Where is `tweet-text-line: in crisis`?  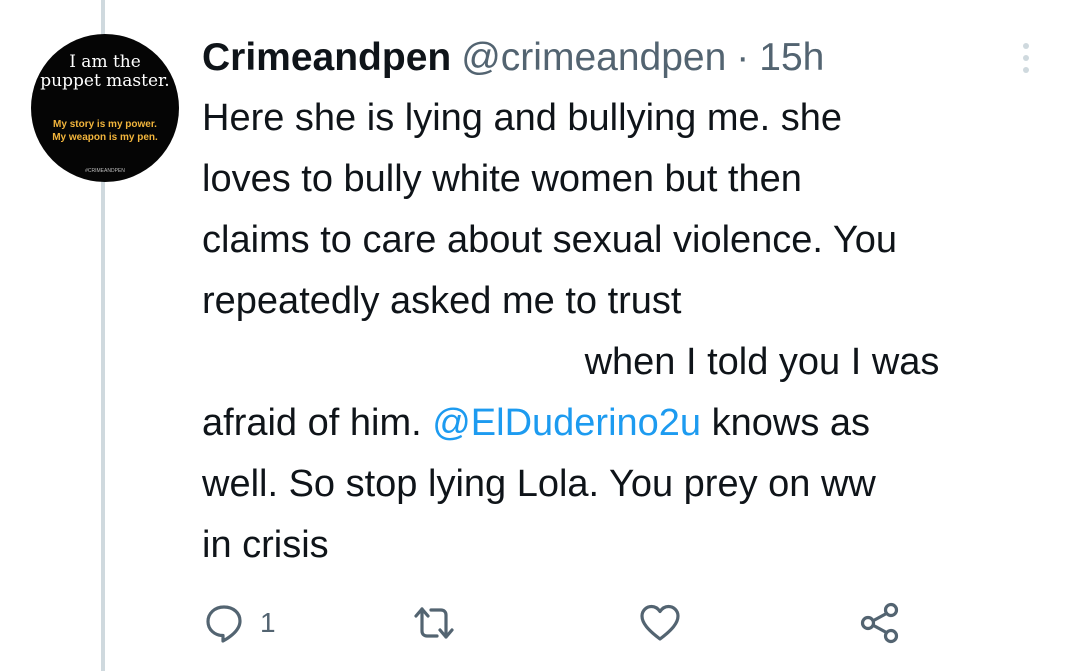
tweet-text-line: in crisis is located at coordinates (265, 545).